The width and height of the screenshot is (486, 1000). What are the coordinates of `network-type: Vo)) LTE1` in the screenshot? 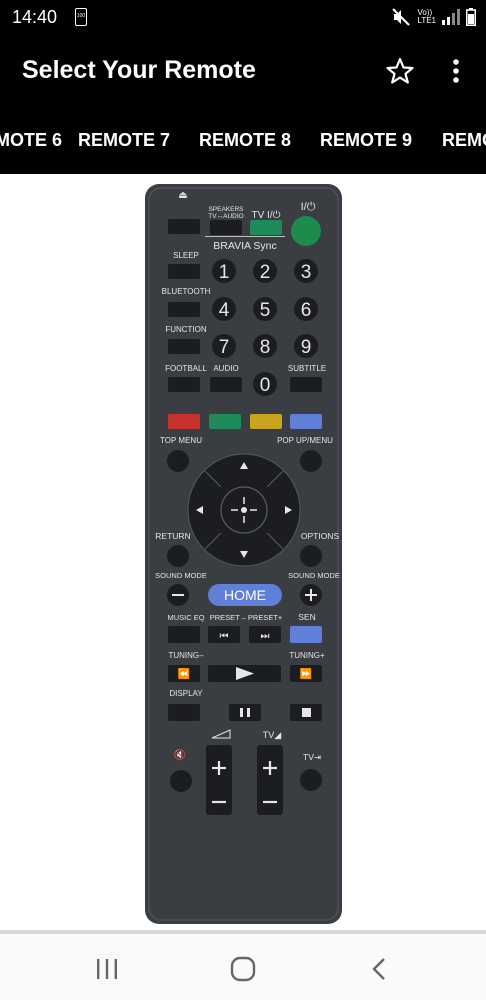 It's located at (426, 16).